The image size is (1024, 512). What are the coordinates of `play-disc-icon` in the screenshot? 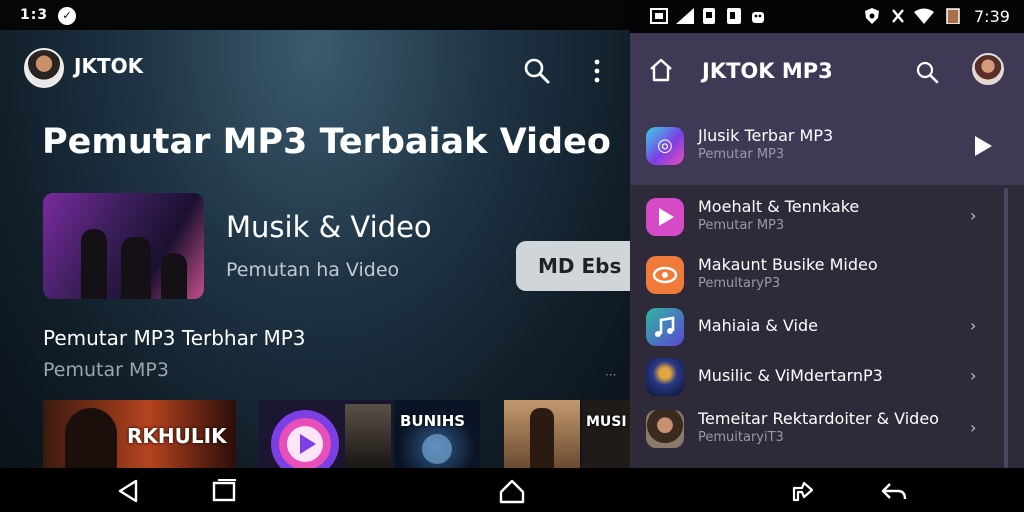 It's located at (305, 439).